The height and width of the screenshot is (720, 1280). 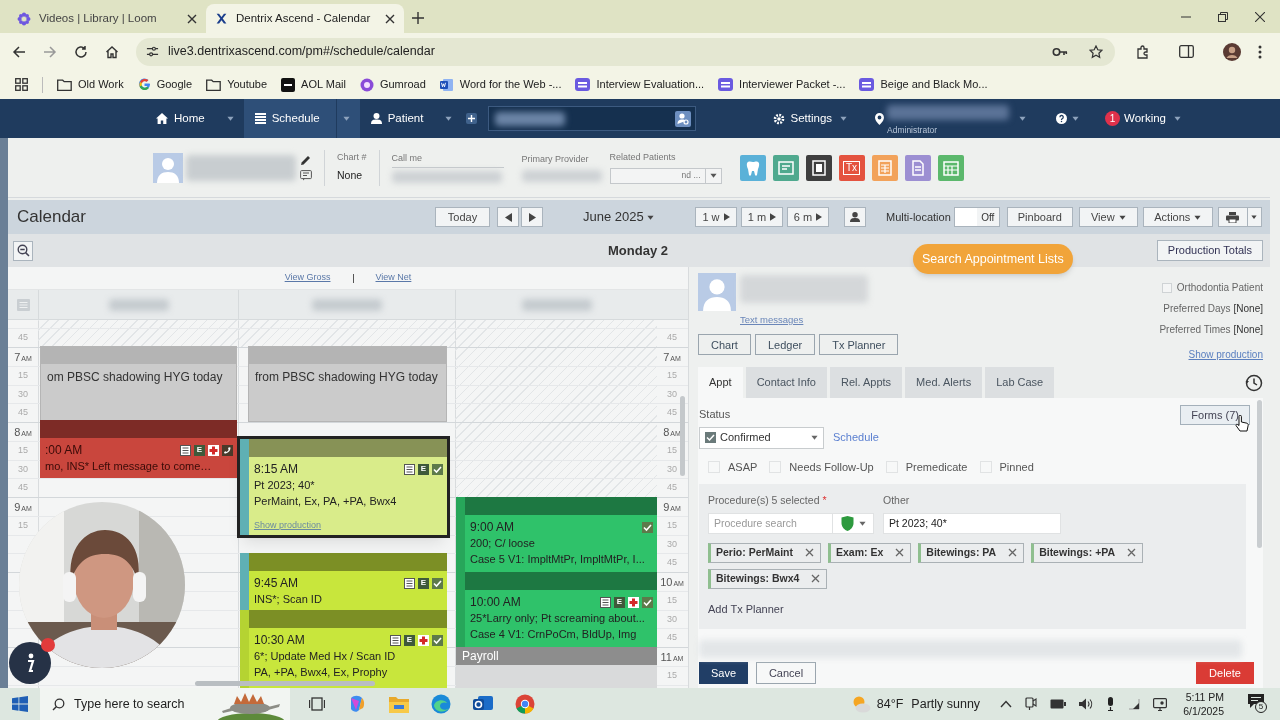 What do you see at coordinates (972, 609) in the screenshot?
I see `add-tx-planner-link: Add Tx Planner` at bounding box center [972, 609].